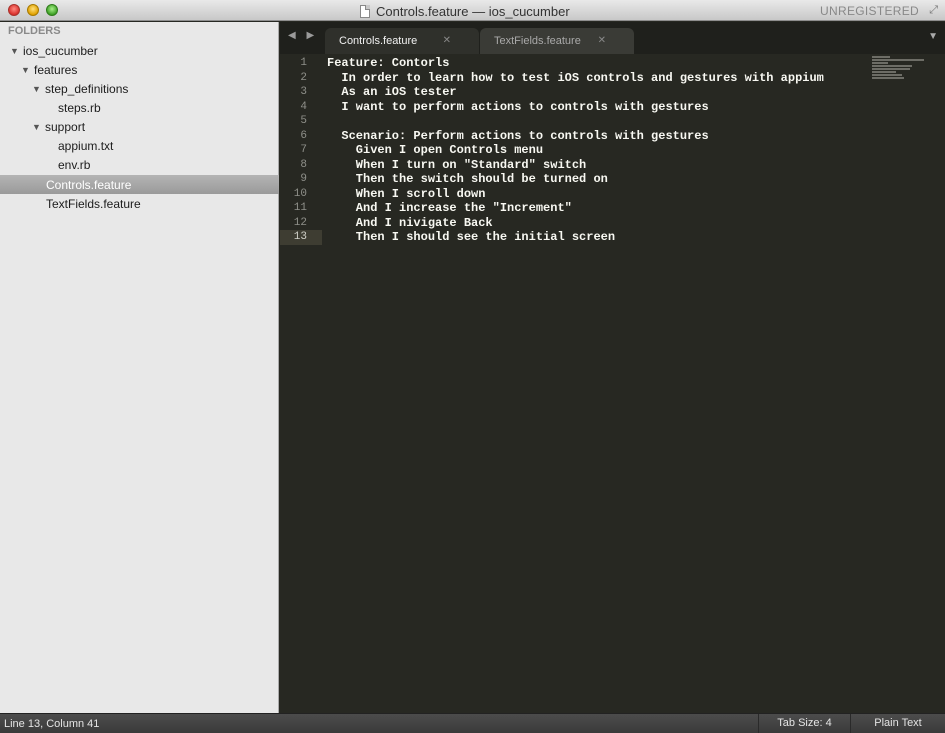 The image size is (945, 733). What do you see at coordinates (933, 10) in the screenshot?
I see `fullscreen-icon: ⤢` at bounding box center [933, 10].